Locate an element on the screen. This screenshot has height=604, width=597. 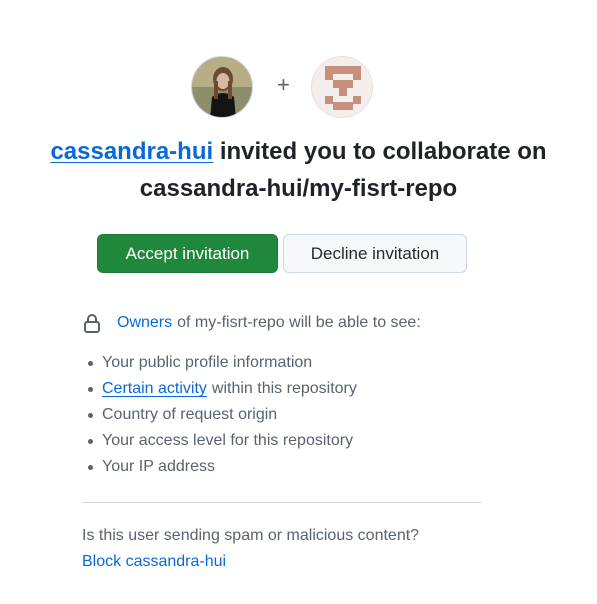
inviter-link: cassandra-hui is located at coordinates (131, 151).